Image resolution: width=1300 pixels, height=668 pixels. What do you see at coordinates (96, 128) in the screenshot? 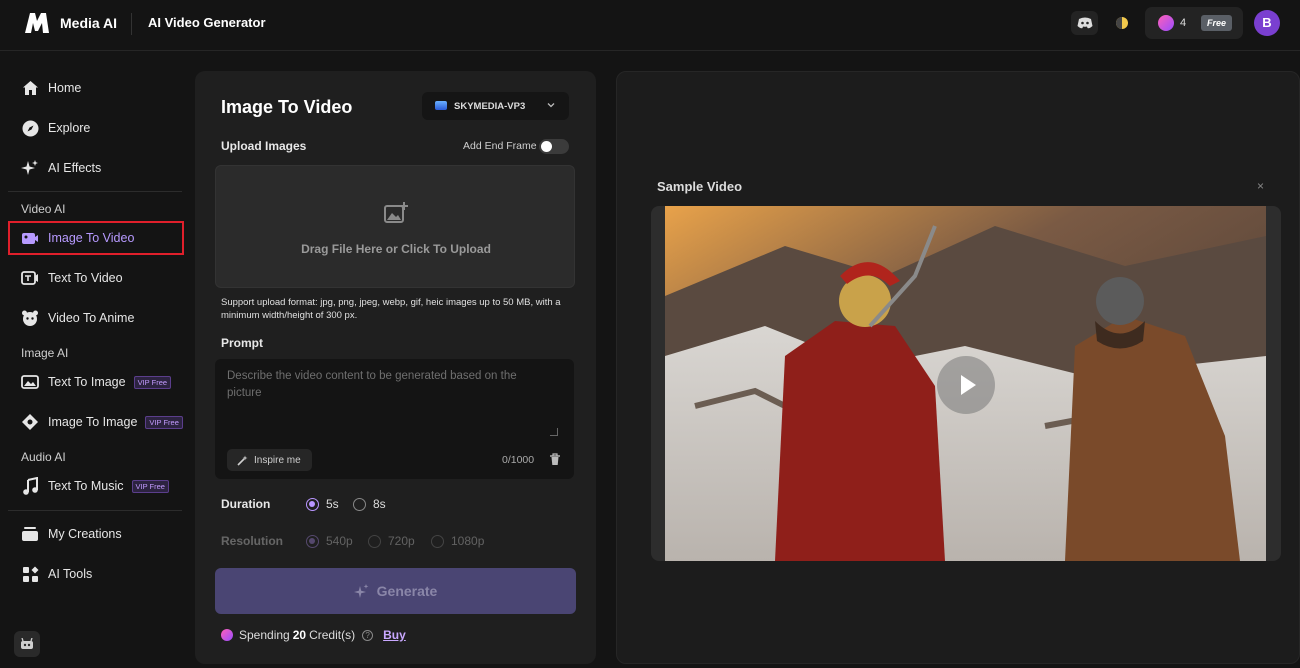
I see `sidebar-item-explore: Explore` at bounding box center [96, 128].